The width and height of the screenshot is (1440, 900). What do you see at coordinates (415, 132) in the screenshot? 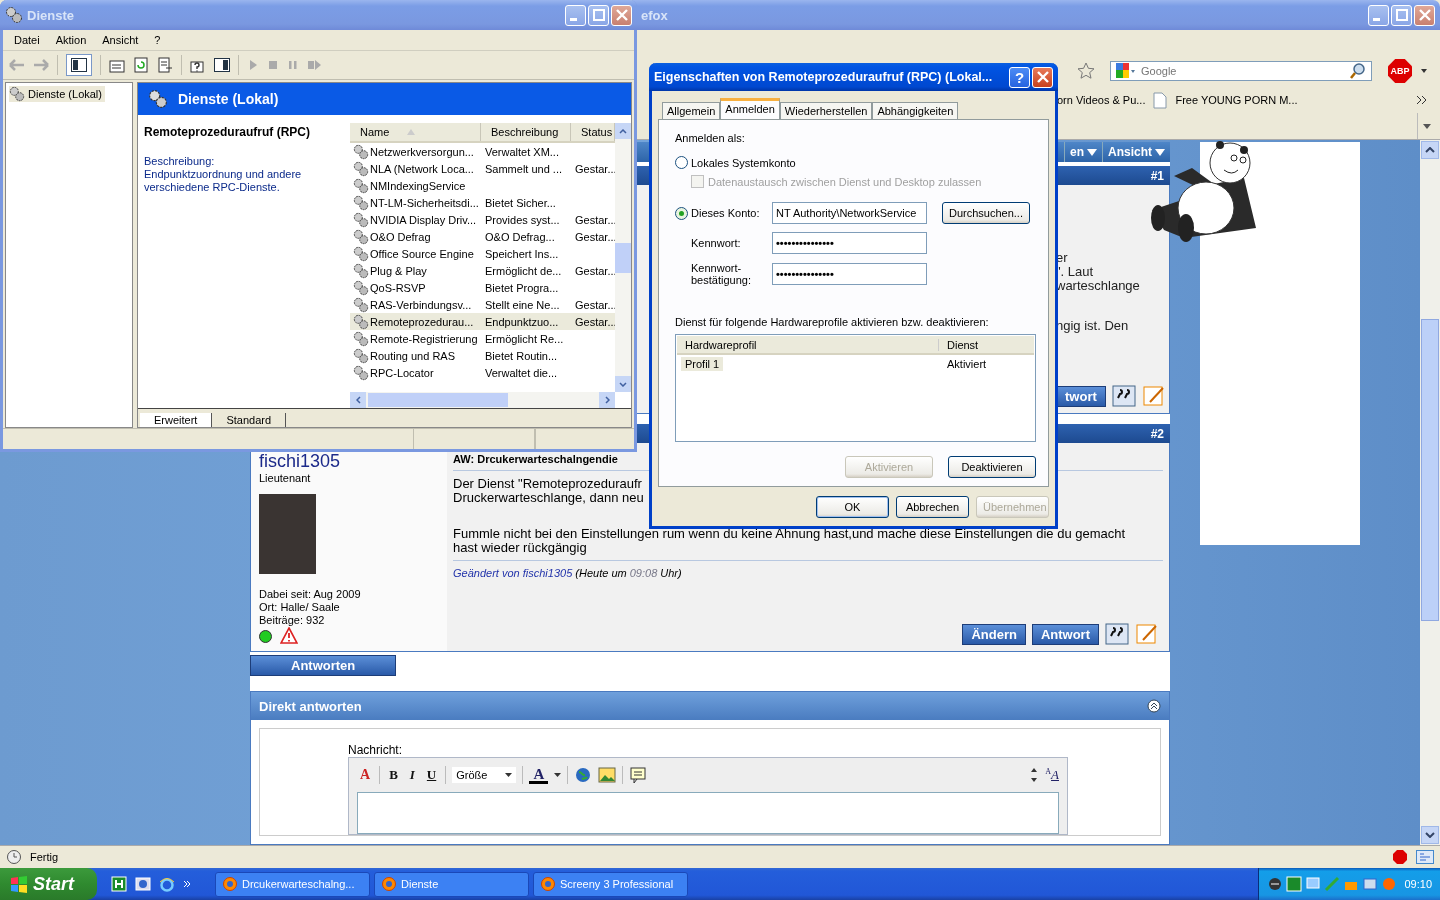
I see `column-header: Name` at bounding box center [415, 132].